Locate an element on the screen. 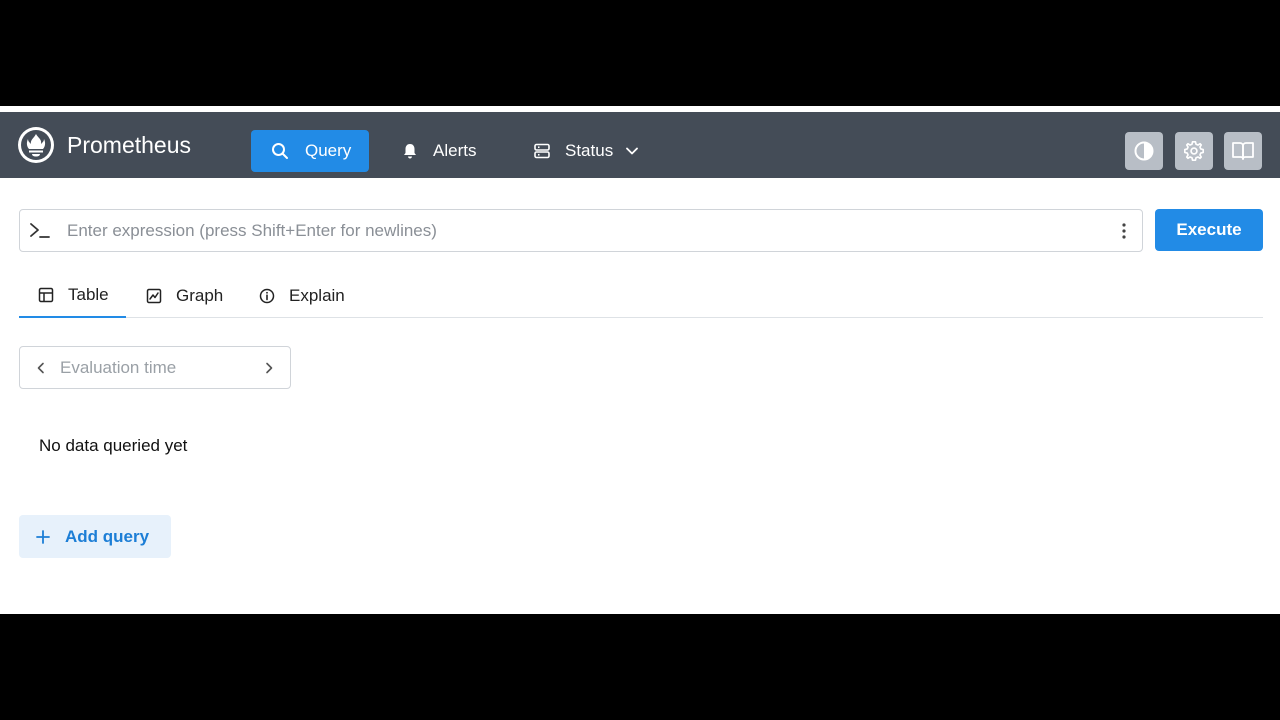 Image resolution: width=1280 pixels, height=720 pixels. letterbox-bottom is located at coordinates (640, 667).